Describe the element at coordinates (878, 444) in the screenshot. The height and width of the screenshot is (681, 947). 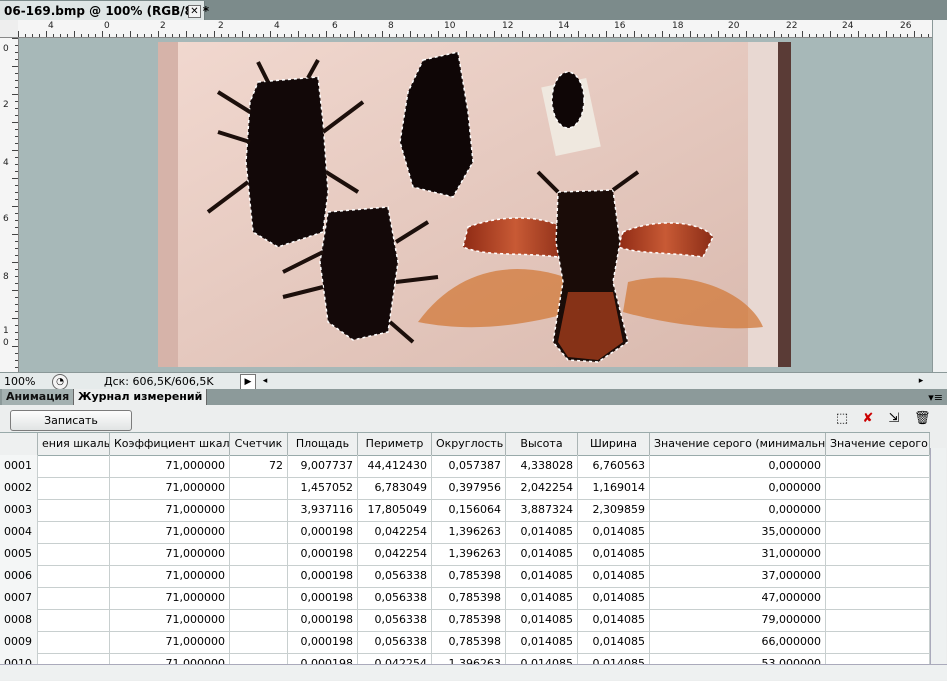
I see `column-header: Значение серого (м` at that location.